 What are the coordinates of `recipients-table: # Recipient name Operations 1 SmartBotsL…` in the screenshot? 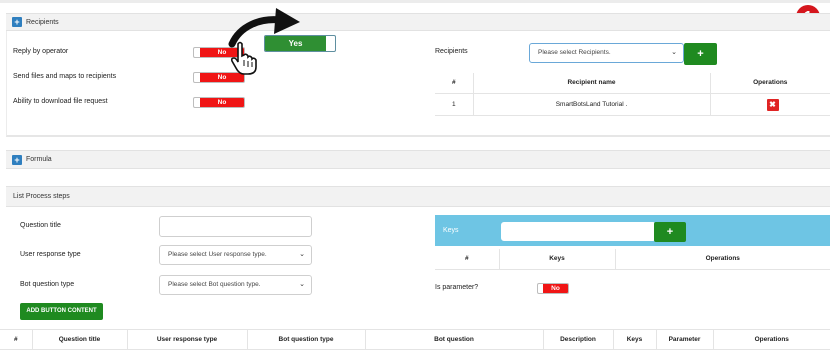 It's located at (632, 94).